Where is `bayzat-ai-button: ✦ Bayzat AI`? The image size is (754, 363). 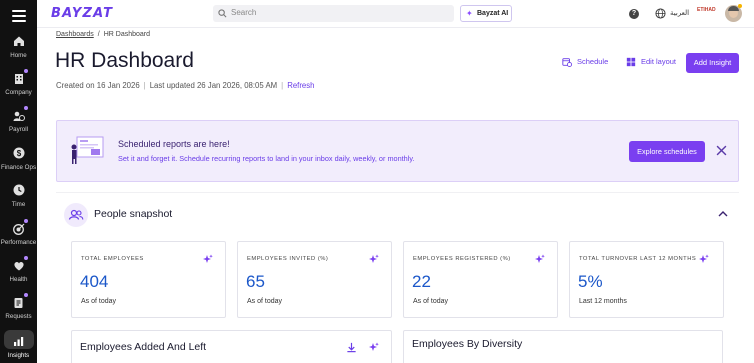 bayzat-ai-button: ✦ Bayzat AI is located at coordinates (486, 13).